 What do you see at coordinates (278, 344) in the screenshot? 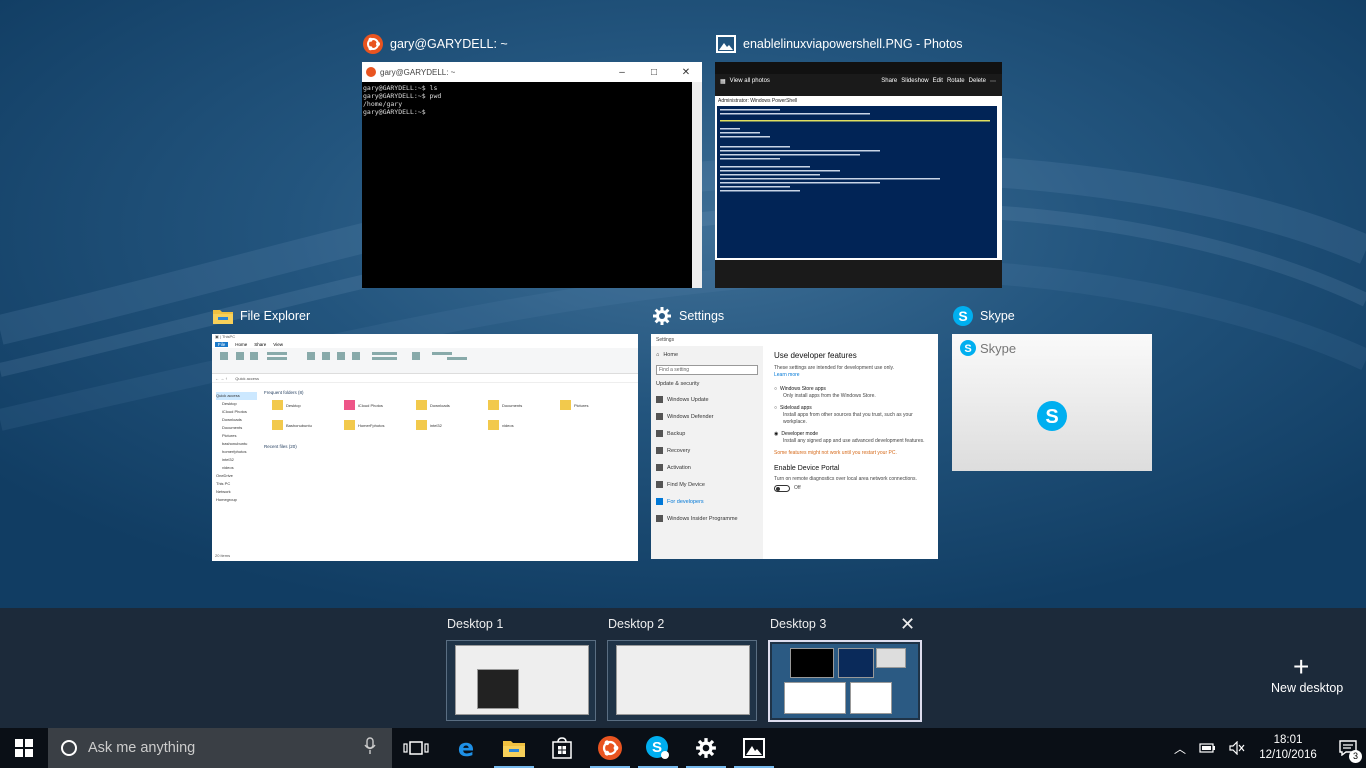
I see `tab-view: View` at bounding box center [278, 344].